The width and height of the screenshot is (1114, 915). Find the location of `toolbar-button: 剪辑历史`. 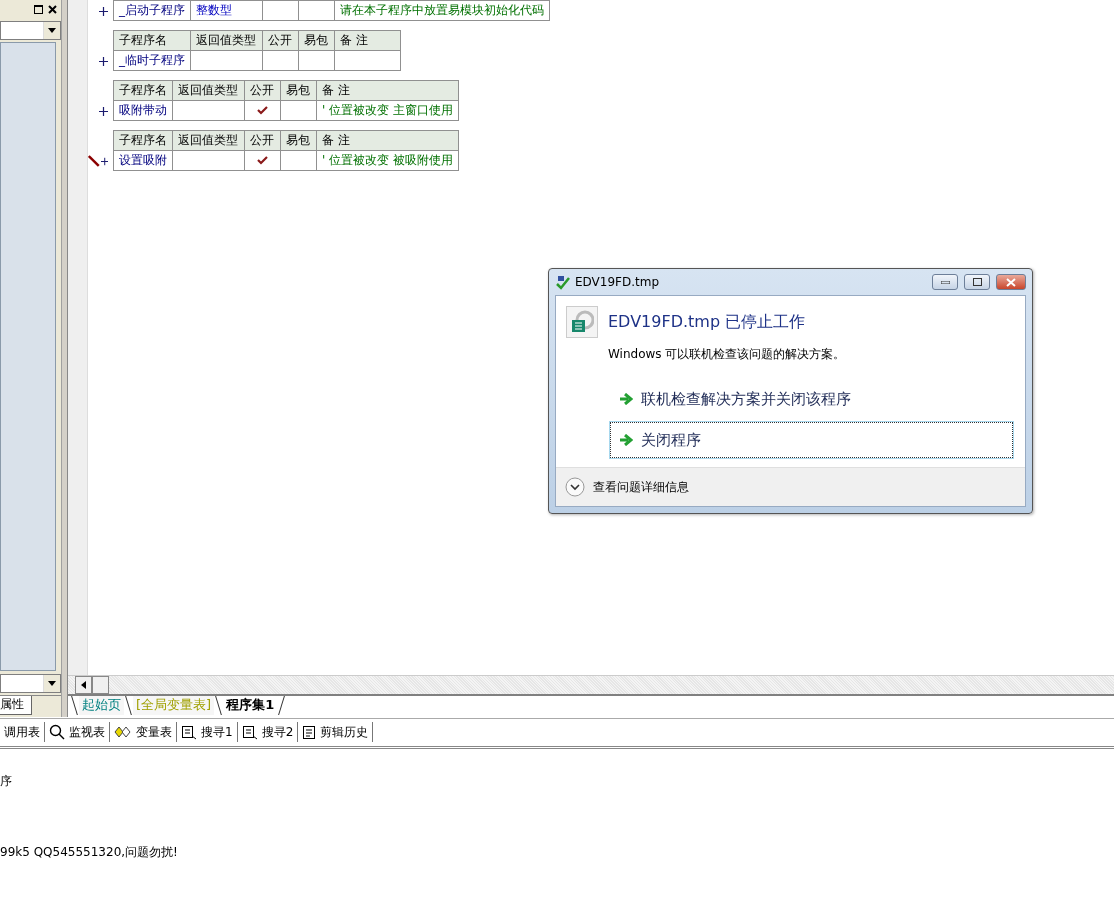

toolbar-button: 剪辑历史 is located at coordinates (336, 732).